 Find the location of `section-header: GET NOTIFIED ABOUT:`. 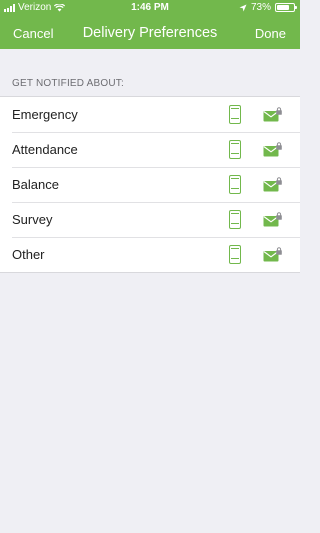

section-header: GET NOTIFIED ABOUT: is located at coordinates (68, 83).